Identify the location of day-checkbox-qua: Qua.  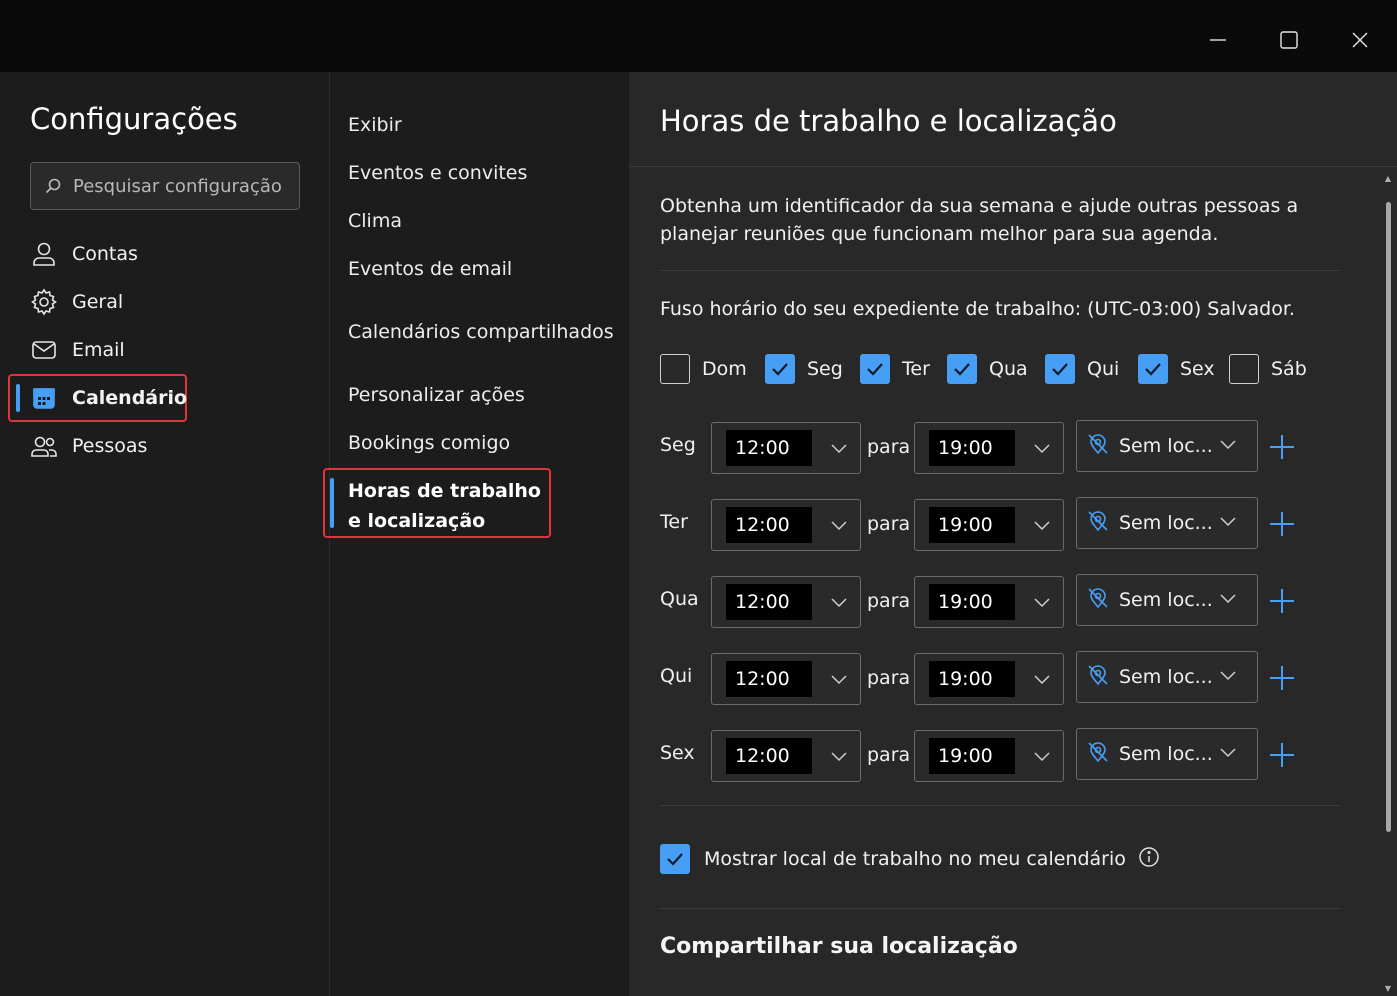
(987, 369).